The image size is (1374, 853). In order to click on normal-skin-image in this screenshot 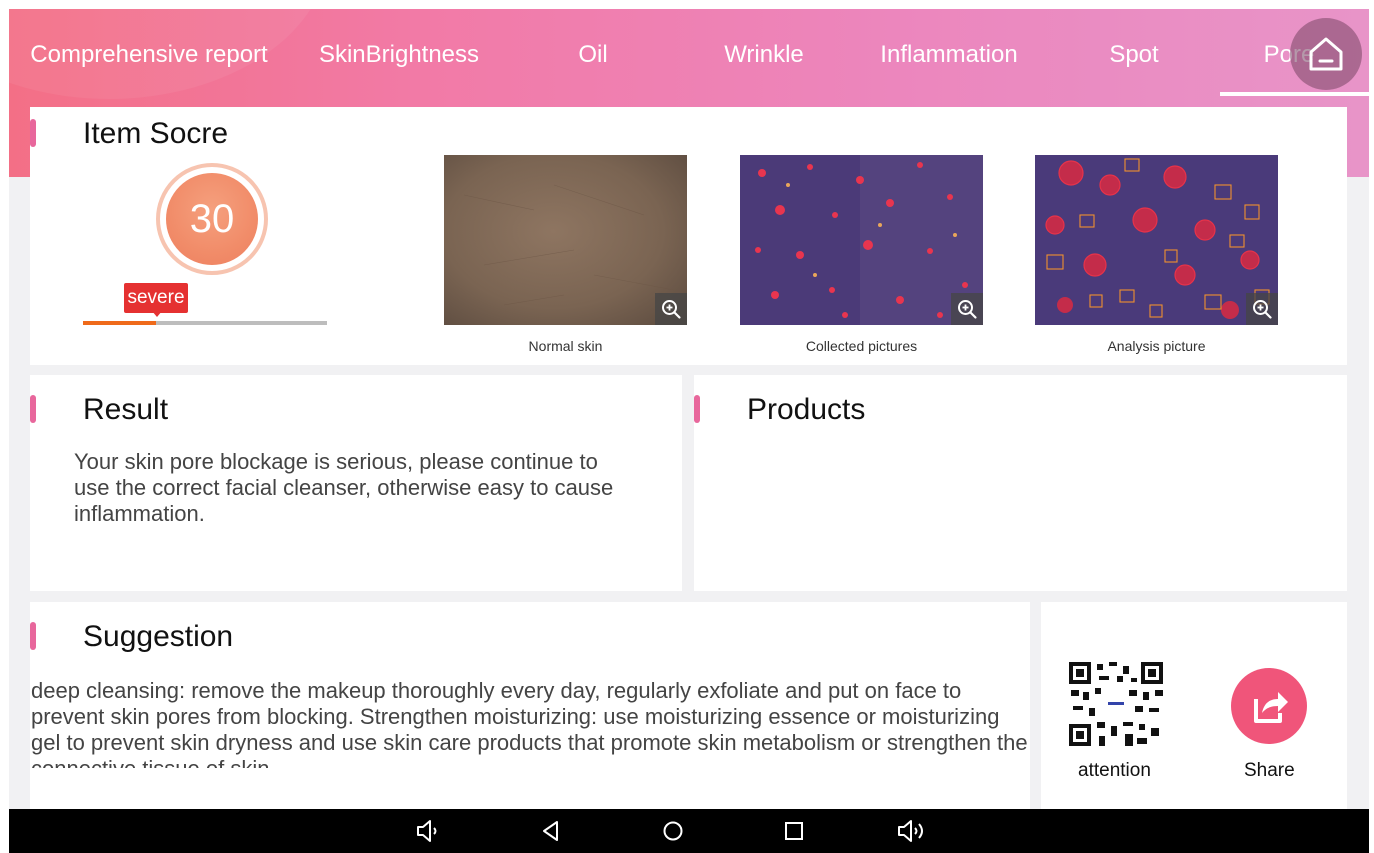, I will do `click(565, 240)`.